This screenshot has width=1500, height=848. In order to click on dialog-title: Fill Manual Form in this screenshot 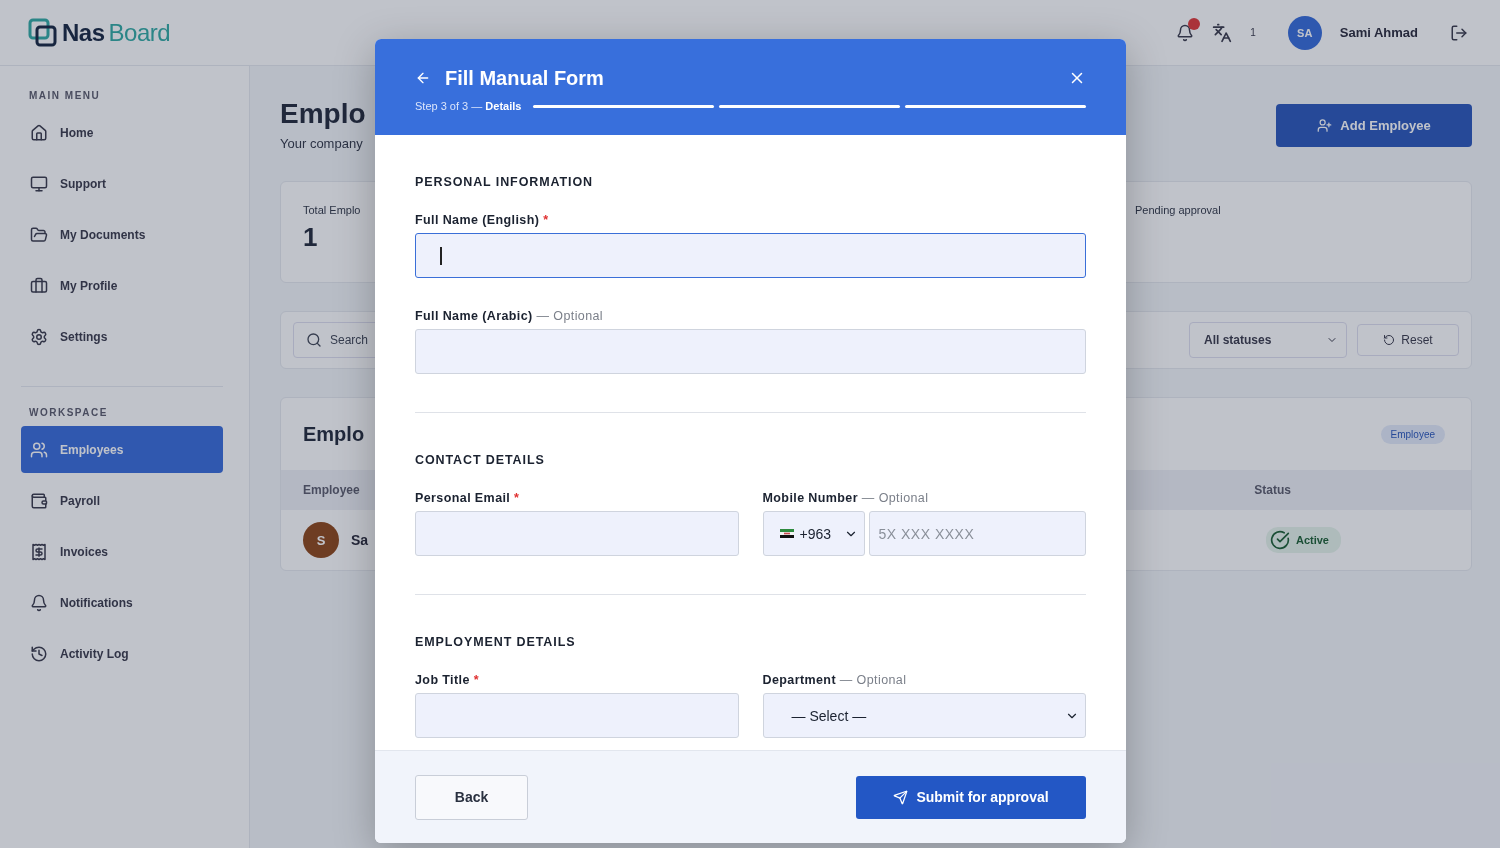, I will do `click(525, 78)`.